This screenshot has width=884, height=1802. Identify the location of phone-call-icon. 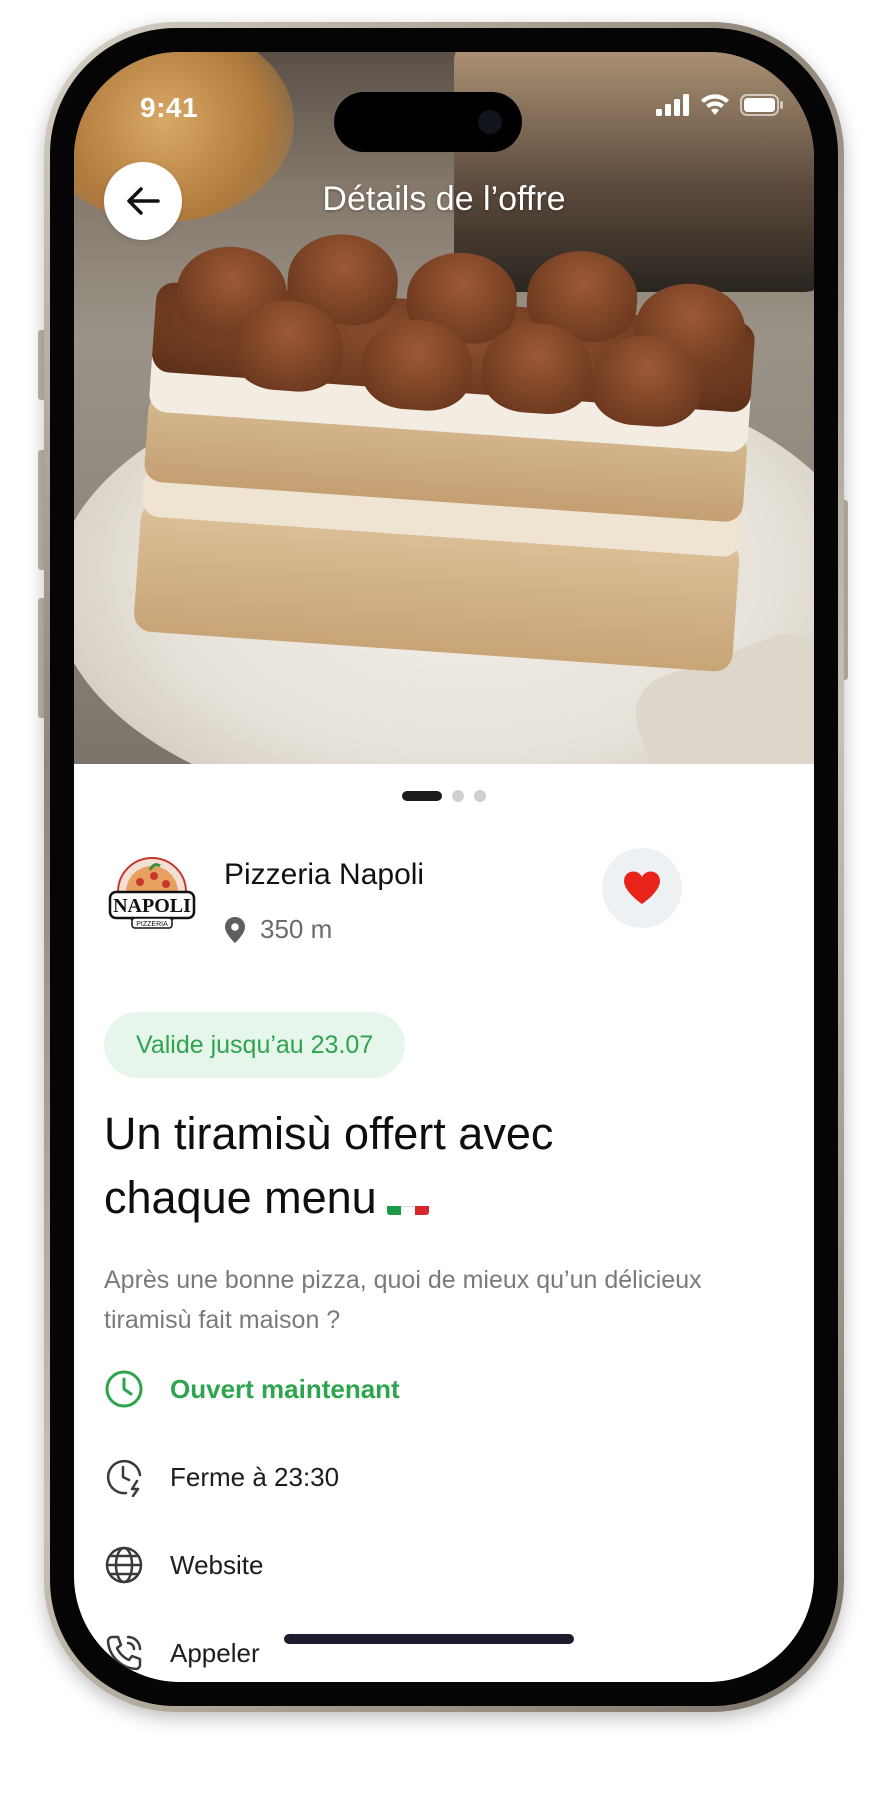
(124, 1653).